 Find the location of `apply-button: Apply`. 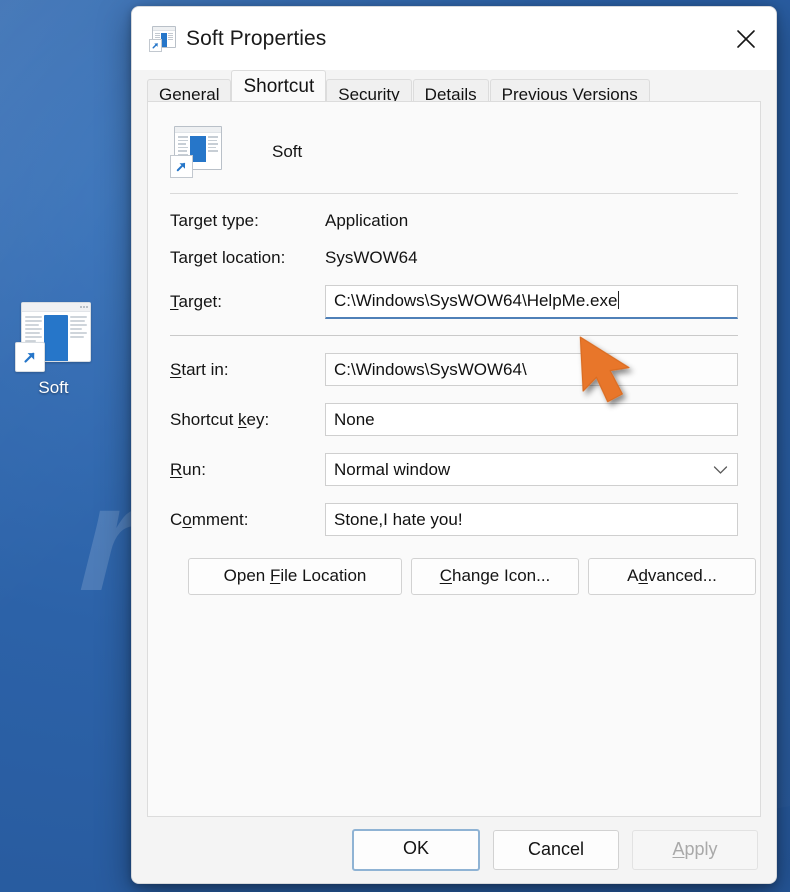

apply-button: Apply is located at coordinates (695, 850).